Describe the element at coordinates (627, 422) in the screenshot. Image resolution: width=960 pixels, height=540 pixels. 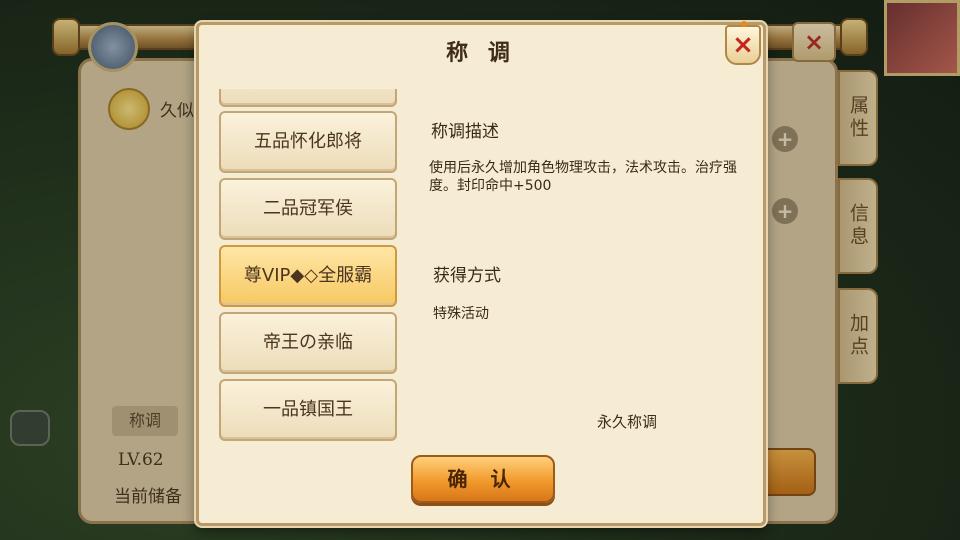
I see `duration-text: 永久称调` at that location.